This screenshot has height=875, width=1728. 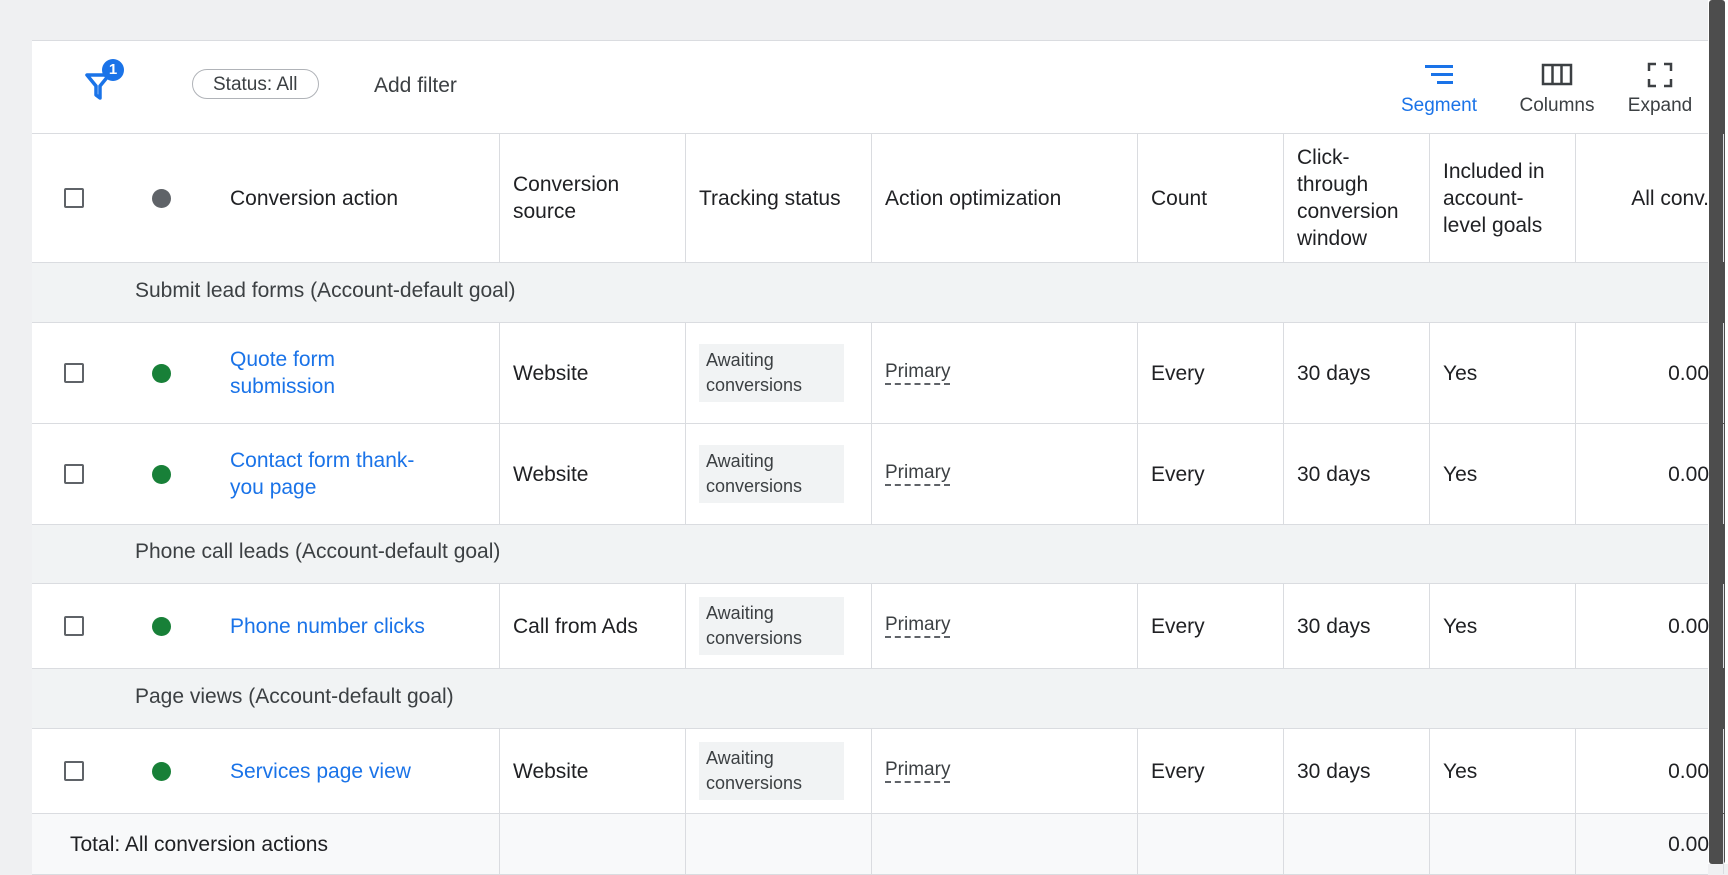 I want to click on status-header-cell, so click(x=148, y=198).